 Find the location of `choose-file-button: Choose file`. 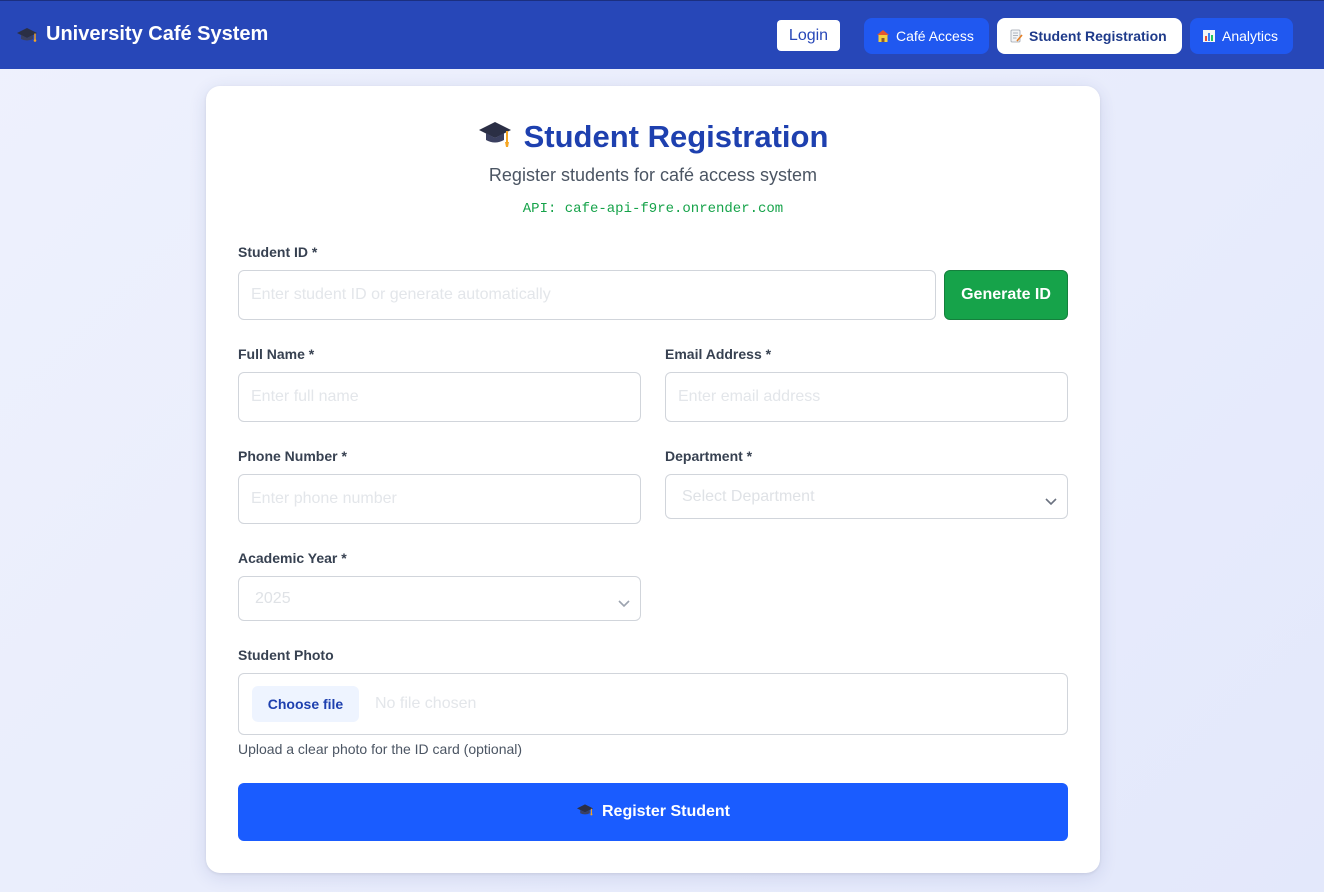

choose-file-button: Choose file is located at coordinates (305, 704).